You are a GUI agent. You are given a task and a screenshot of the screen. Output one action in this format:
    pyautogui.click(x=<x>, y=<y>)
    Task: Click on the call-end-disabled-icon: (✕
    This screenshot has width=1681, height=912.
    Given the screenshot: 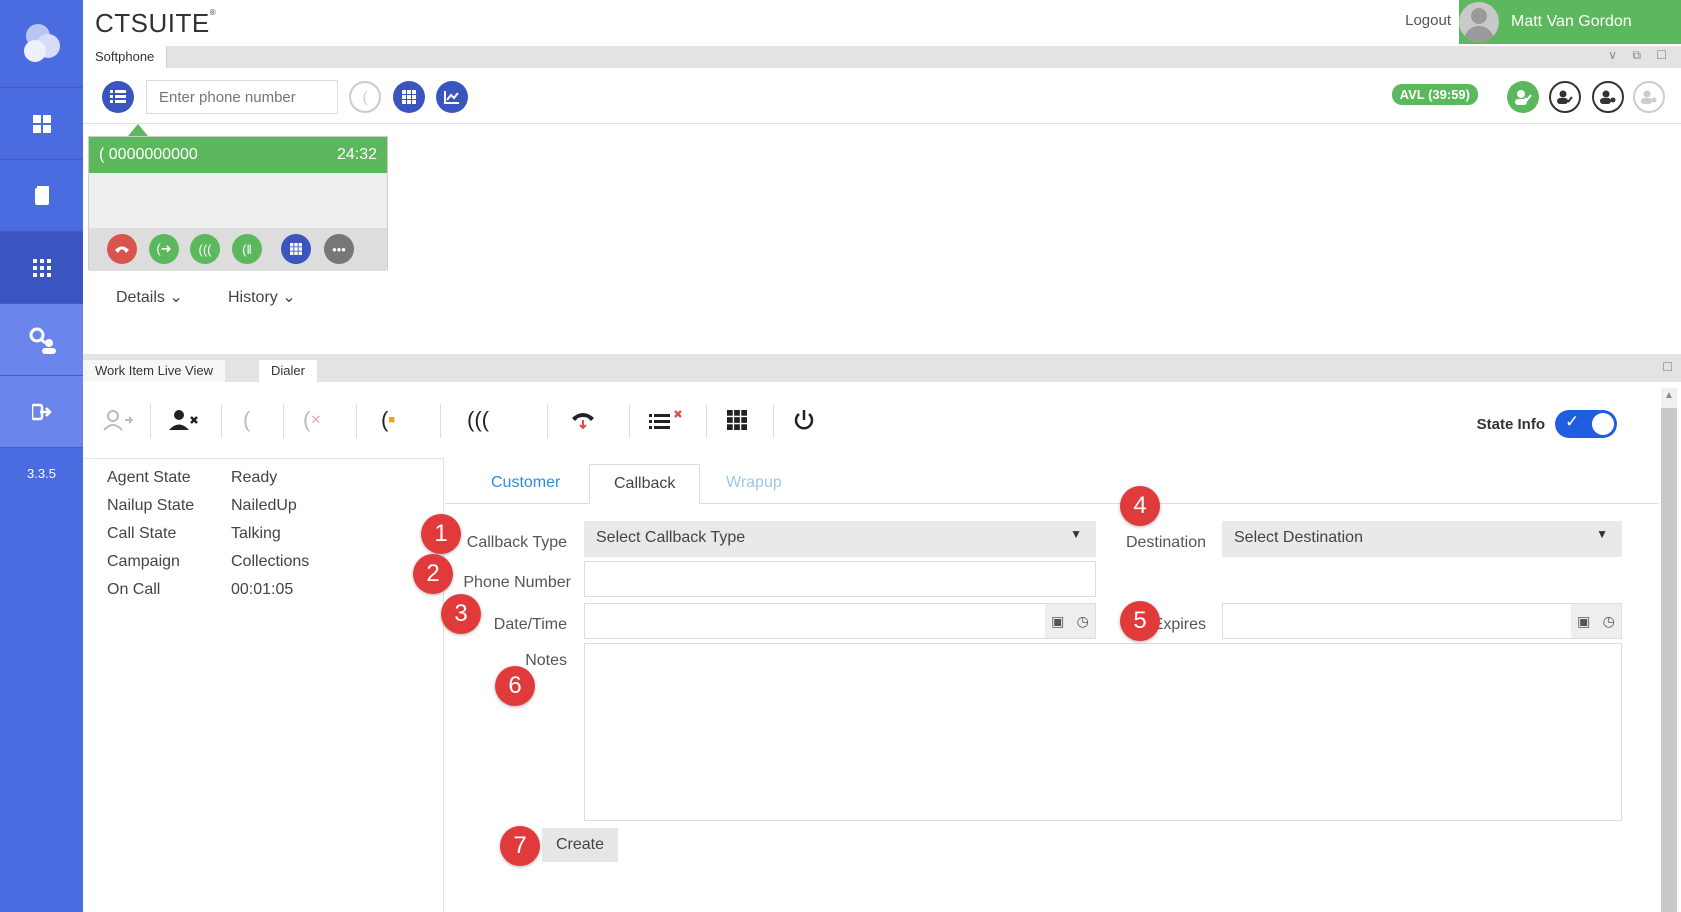 What is the action you would take?
    pyautogui.click(x=312, y=420)
    